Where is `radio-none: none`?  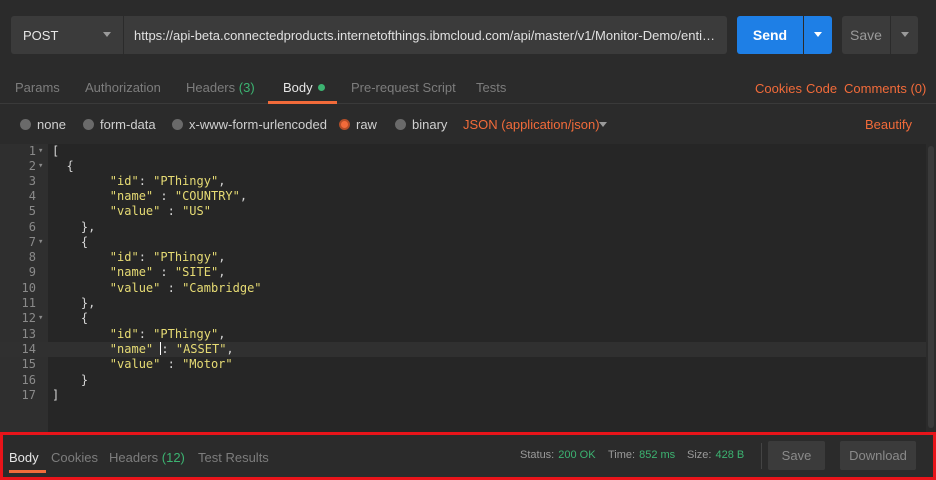 radio-none: none is located at coordinates (43, 124).